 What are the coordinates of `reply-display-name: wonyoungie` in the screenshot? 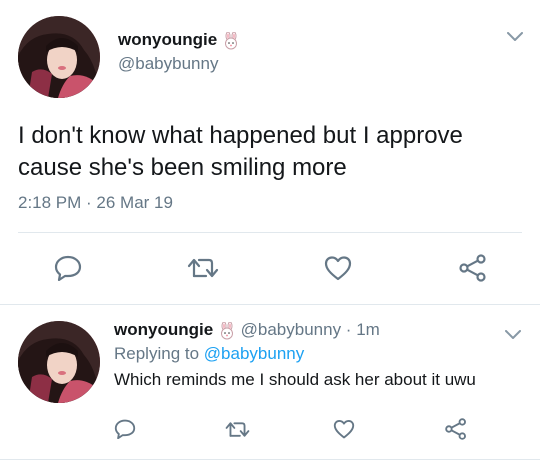 It's located at (163, 329).